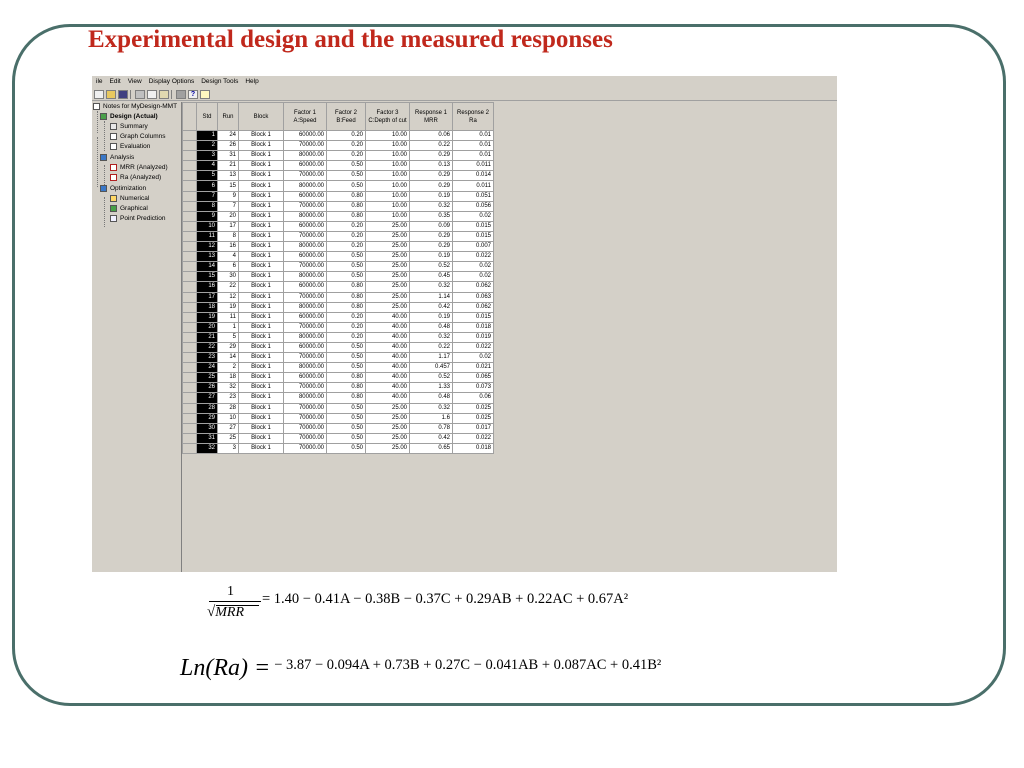  What do you see at coordinates (207, 428) in the screenshot?
I see `std-cell: 30` at bounding box center [207, 428].